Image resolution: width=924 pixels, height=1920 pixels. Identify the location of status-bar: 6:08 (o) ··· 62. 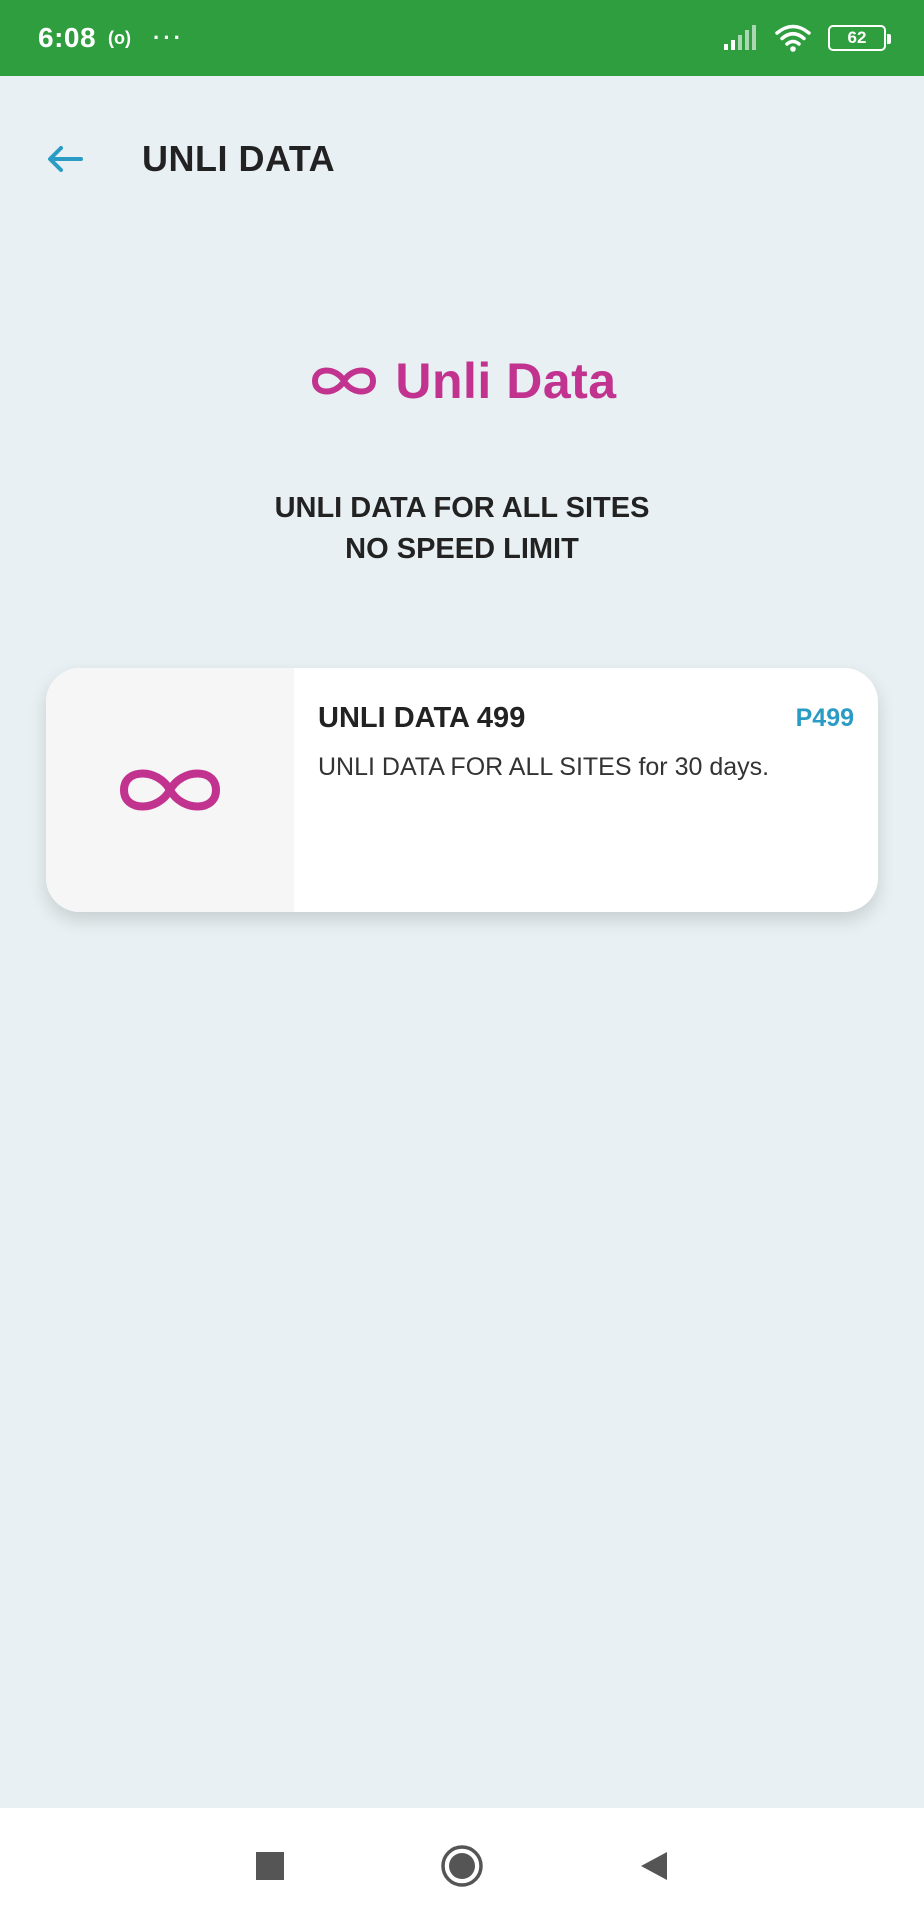
(462, 38).